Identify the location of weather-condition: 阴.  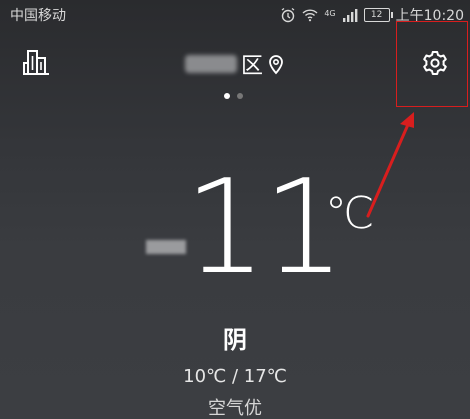
(235, 340).